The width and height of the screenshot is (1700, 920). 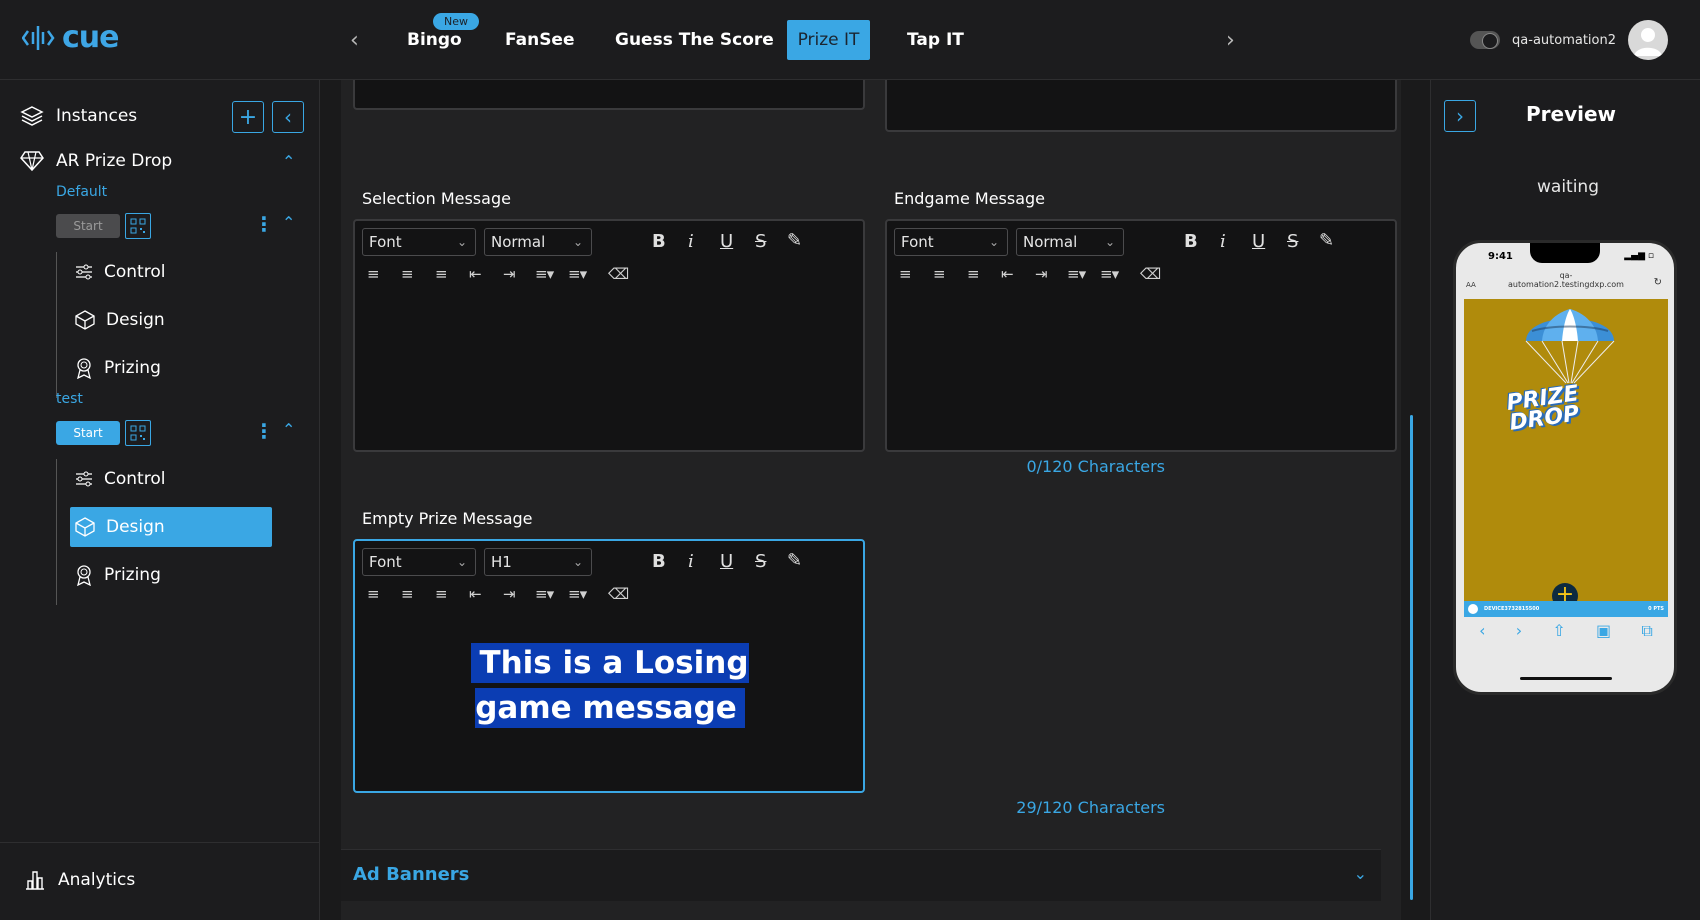 I want to click on analytics-link: Analytics, so click(x=79, y=880).